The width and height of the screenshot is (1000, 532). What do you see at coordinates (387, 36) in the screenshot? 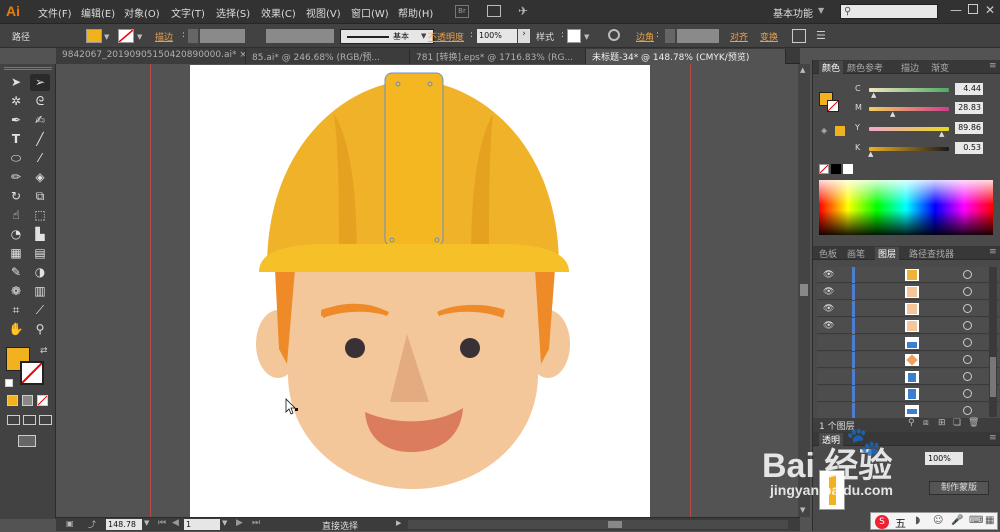
I see `brush-definition: 基本 ▼` at bounding box center [387, 36].